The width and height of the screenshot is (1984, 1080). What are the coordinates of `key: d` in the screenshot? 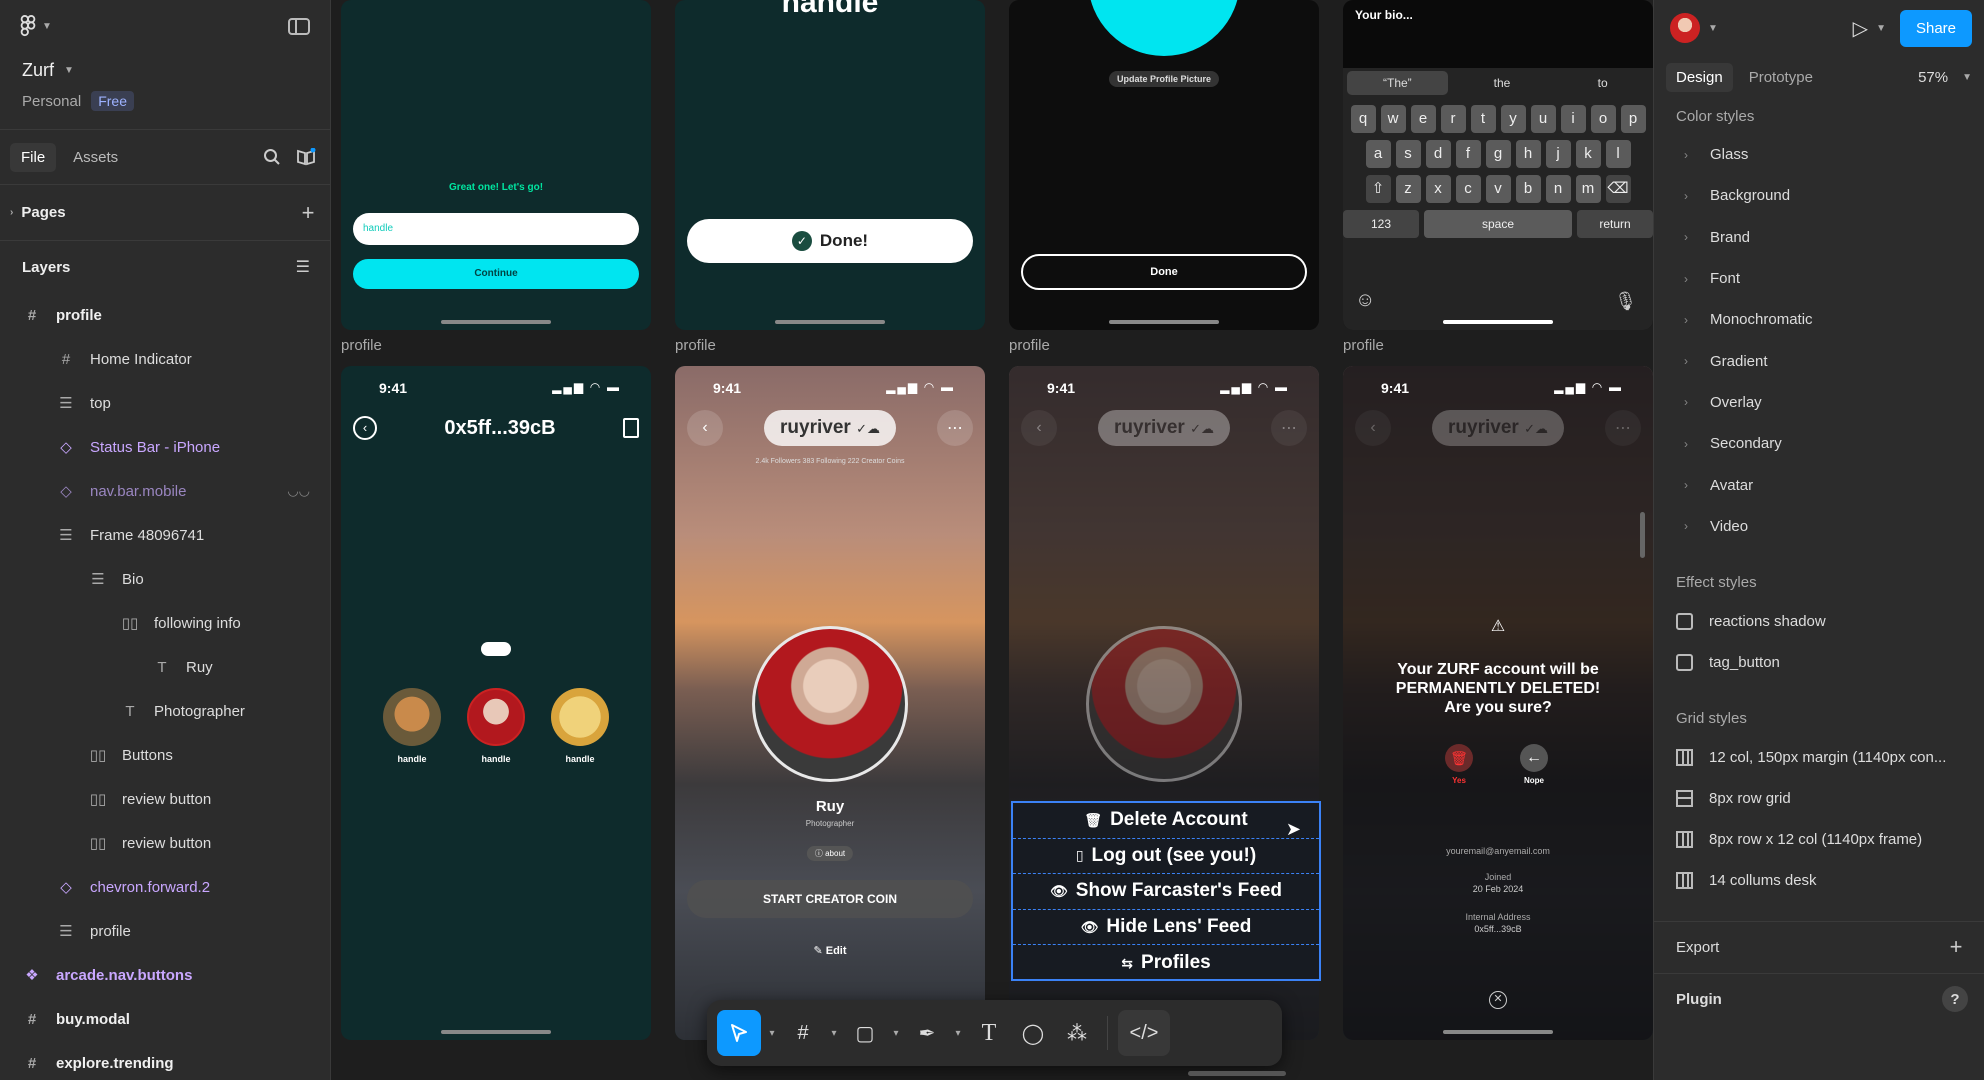 It's located at (1438, 154).